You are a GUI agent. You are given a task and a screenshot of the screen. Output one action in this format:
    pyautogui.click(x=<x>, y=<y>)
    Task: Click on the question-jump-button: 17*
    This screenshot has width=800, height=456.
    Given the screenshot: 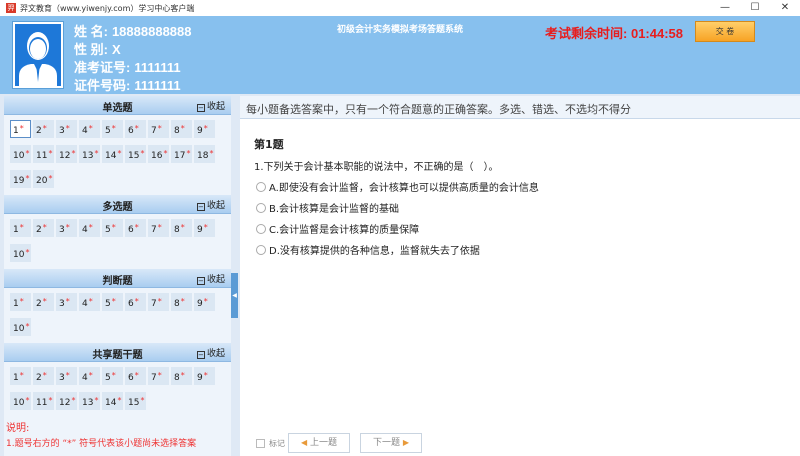 What is the action you would take?
    pyautogui.click(x=181, y=154)
    